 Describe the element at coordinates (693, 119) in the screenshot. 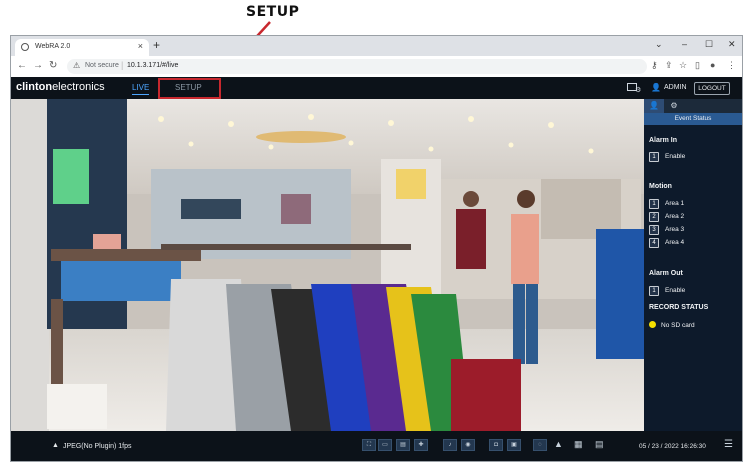

I see `event-status-title: Event Status` at that location.